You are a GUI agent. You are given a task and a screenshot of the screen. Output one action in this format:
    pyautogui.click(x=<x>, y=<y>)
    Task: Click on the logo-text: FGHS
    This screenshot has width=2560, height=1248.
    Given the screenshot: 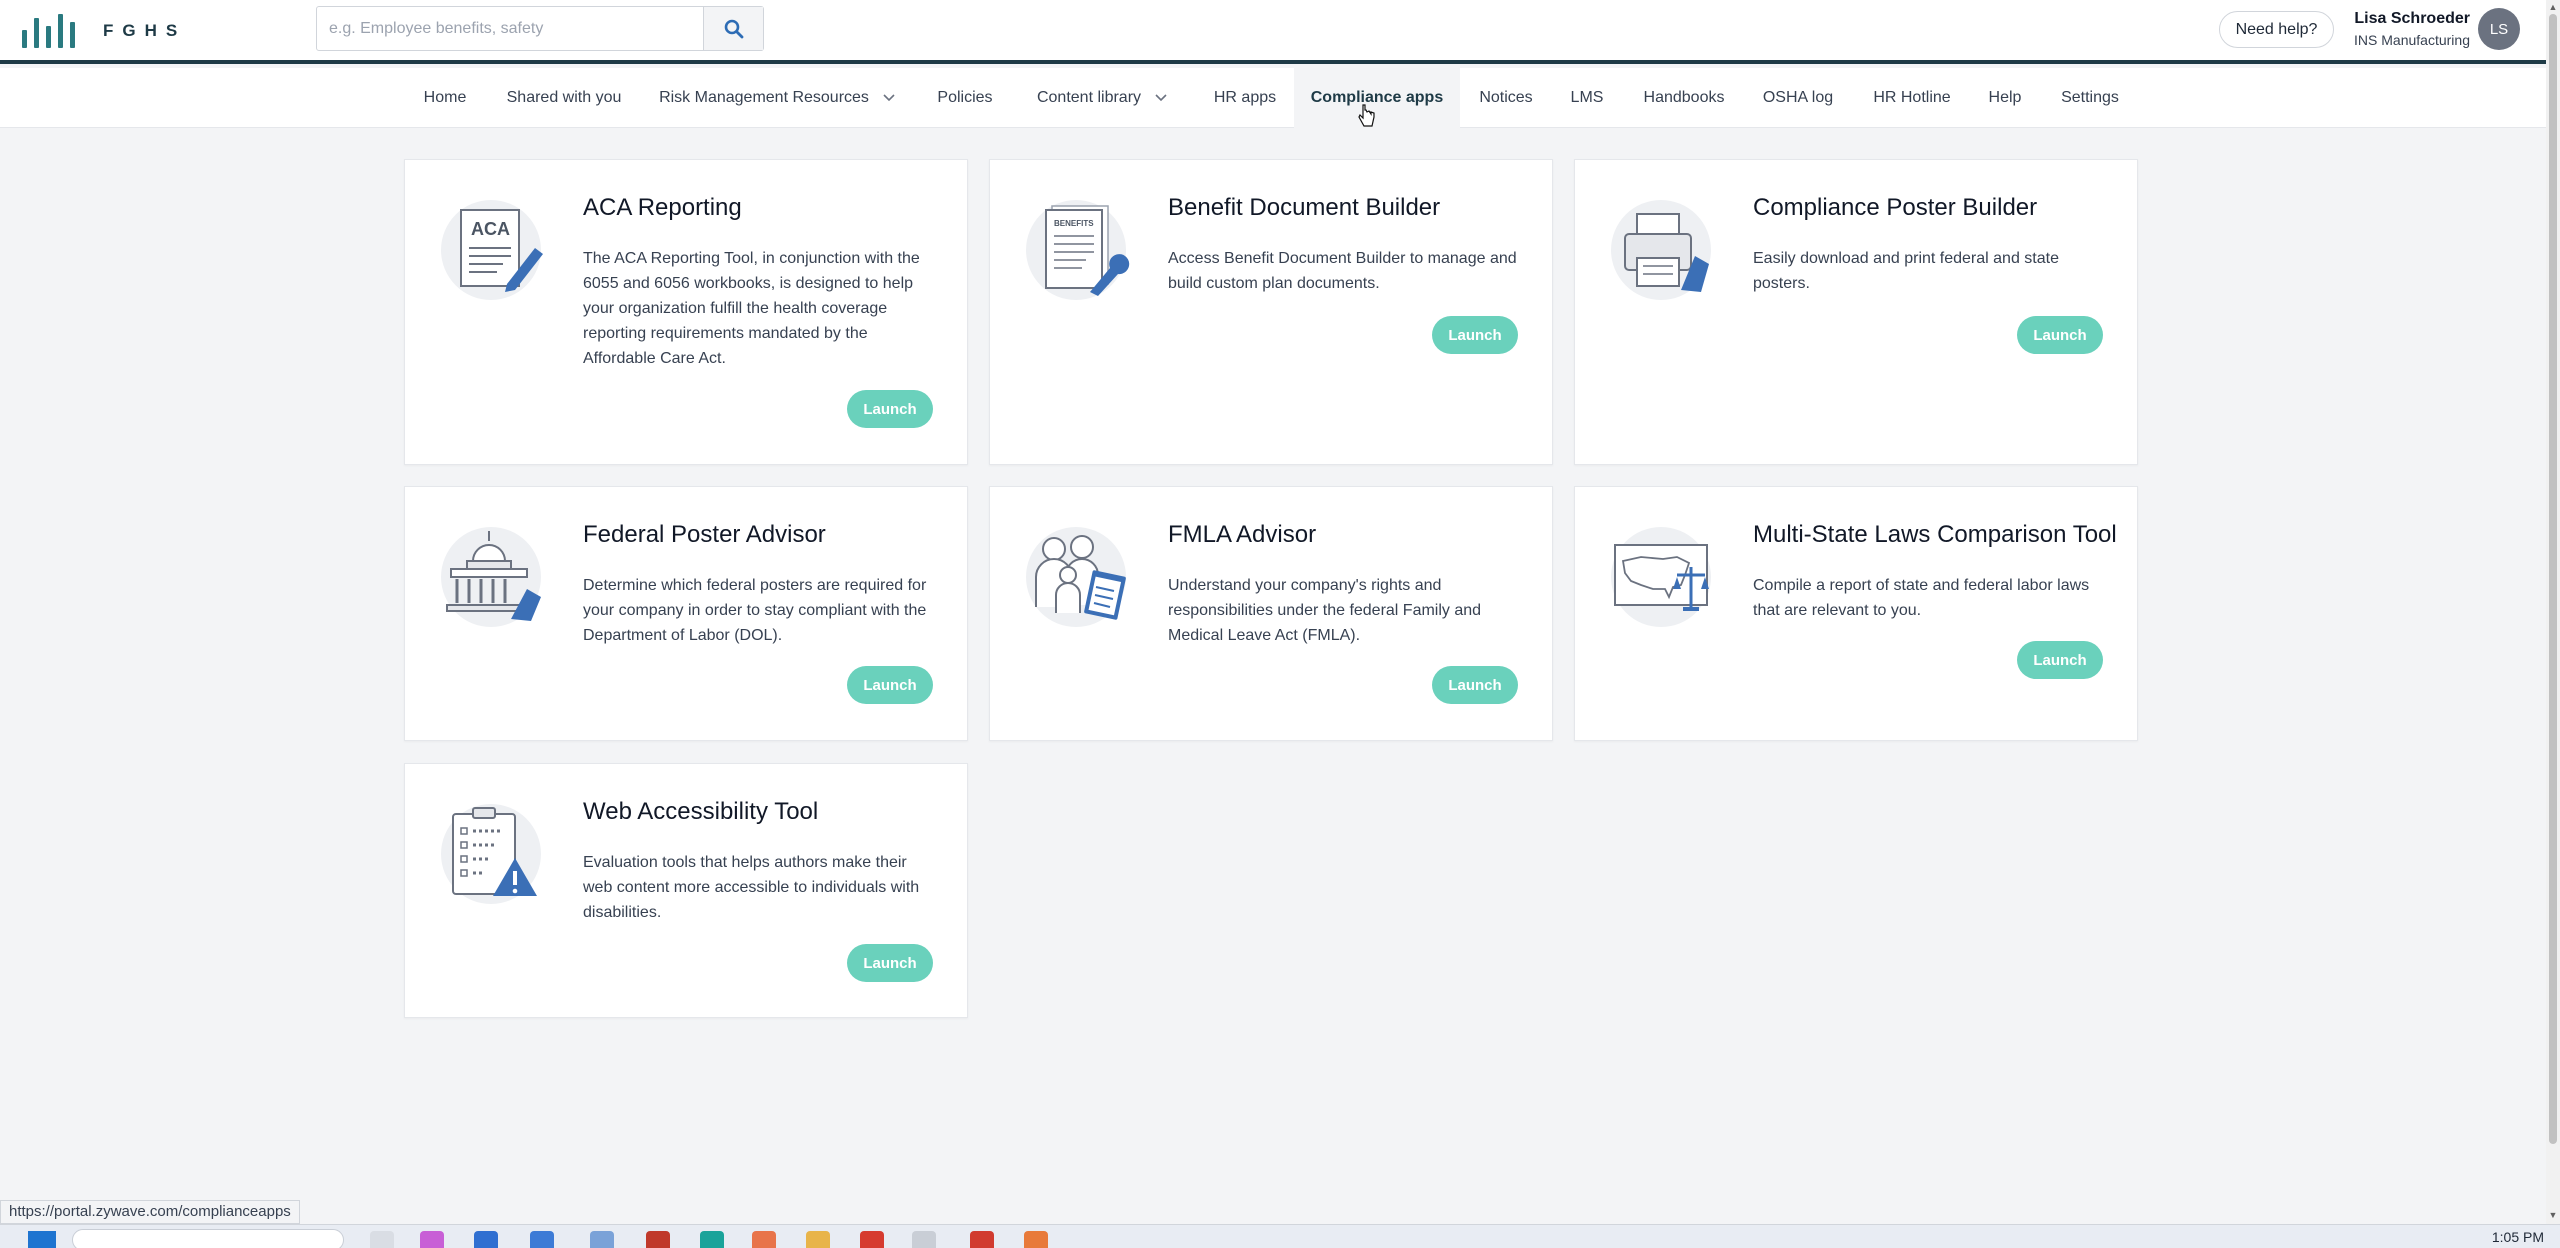 What is the action you would take?
    pyautogui.click(x=145, y=30)
    